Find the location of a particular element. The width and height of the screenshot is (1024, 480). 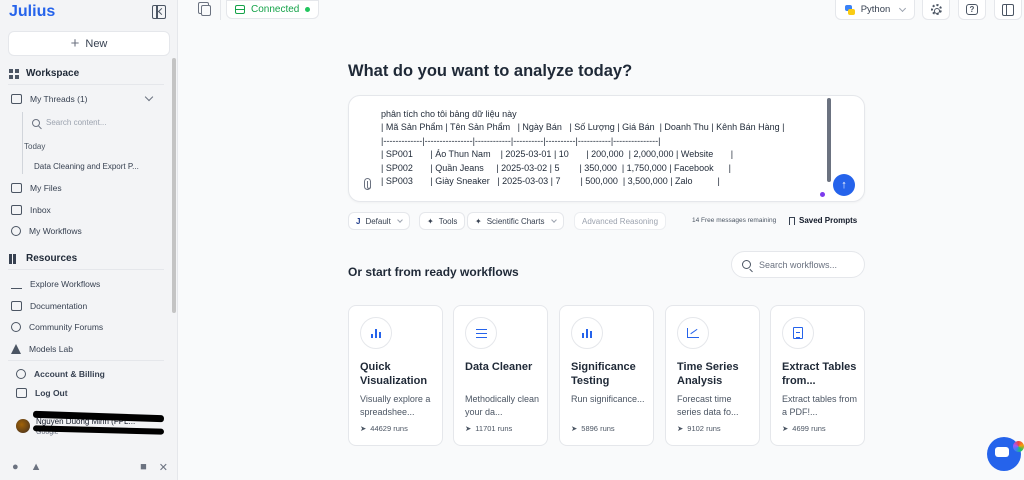

scientific-charts-label: Scientific Charts is located at coordinates (515, 221).